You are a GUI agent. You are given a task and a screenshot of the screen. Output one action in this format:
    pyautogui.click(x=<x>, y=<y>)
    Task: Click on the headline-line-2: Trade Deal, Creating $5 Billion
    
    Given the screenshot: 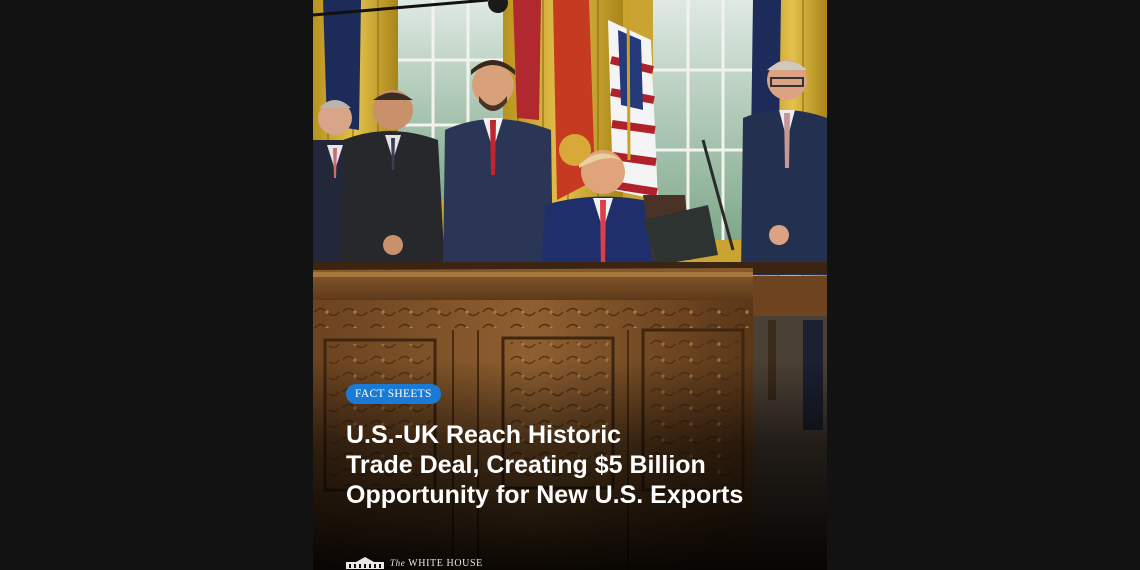 What is the action you would take?
    pyautogui.click(x=526, y=465)
    